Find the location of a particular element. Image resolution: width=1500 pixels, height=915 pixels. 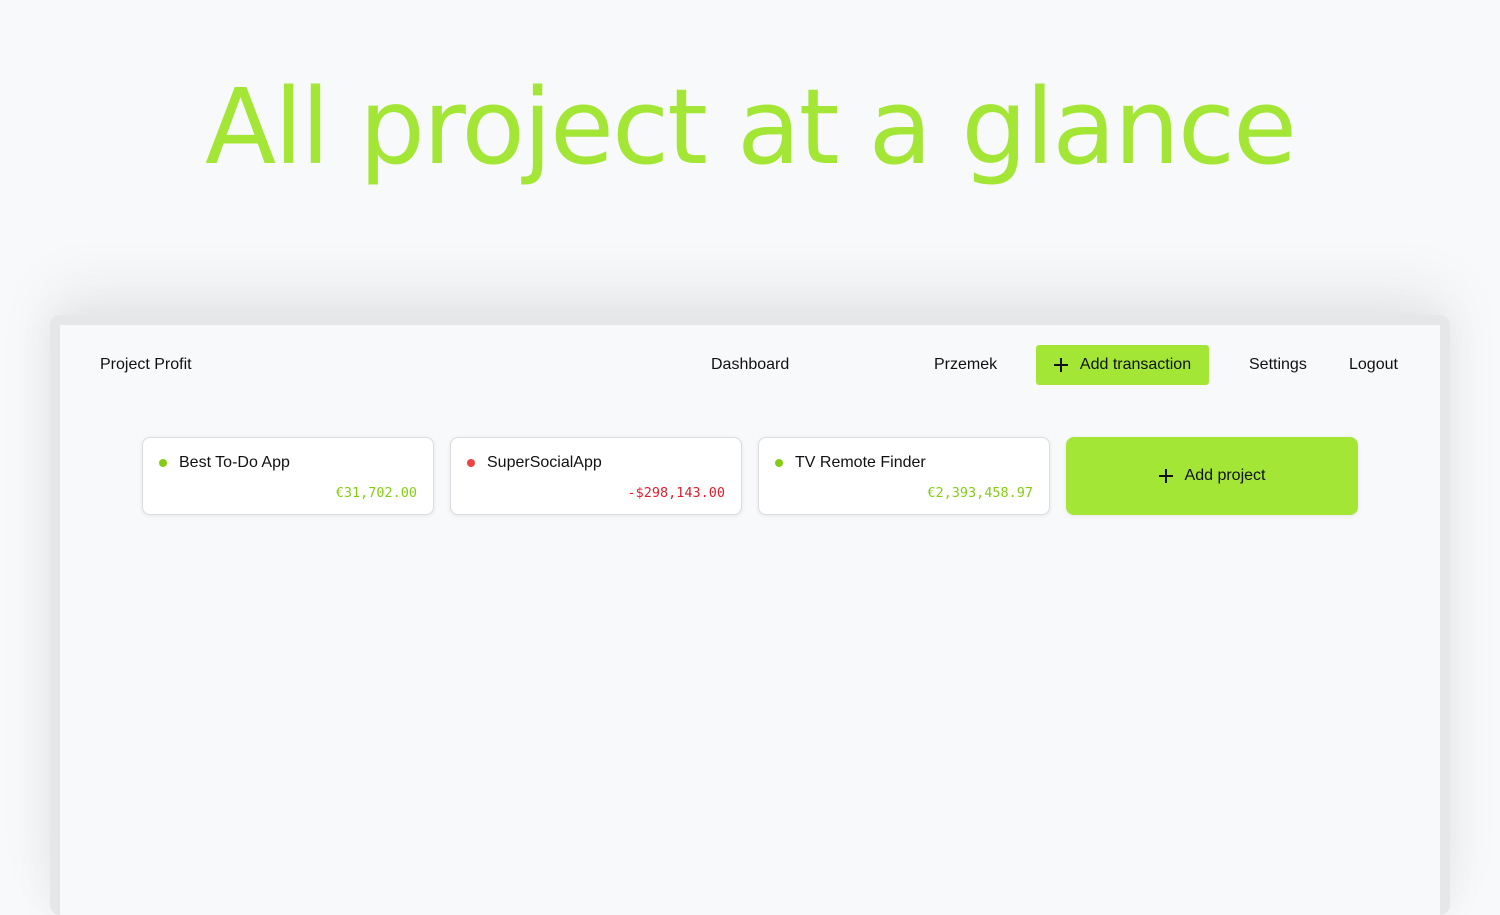

project-amount: €2,393,458.97 is located at coordinates (980, 493).